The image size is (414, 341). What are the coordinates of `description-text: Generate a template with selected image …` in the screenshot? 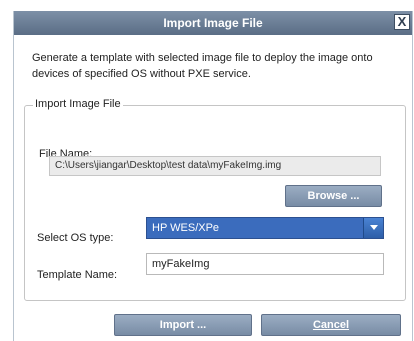 It's located at (202, 66).